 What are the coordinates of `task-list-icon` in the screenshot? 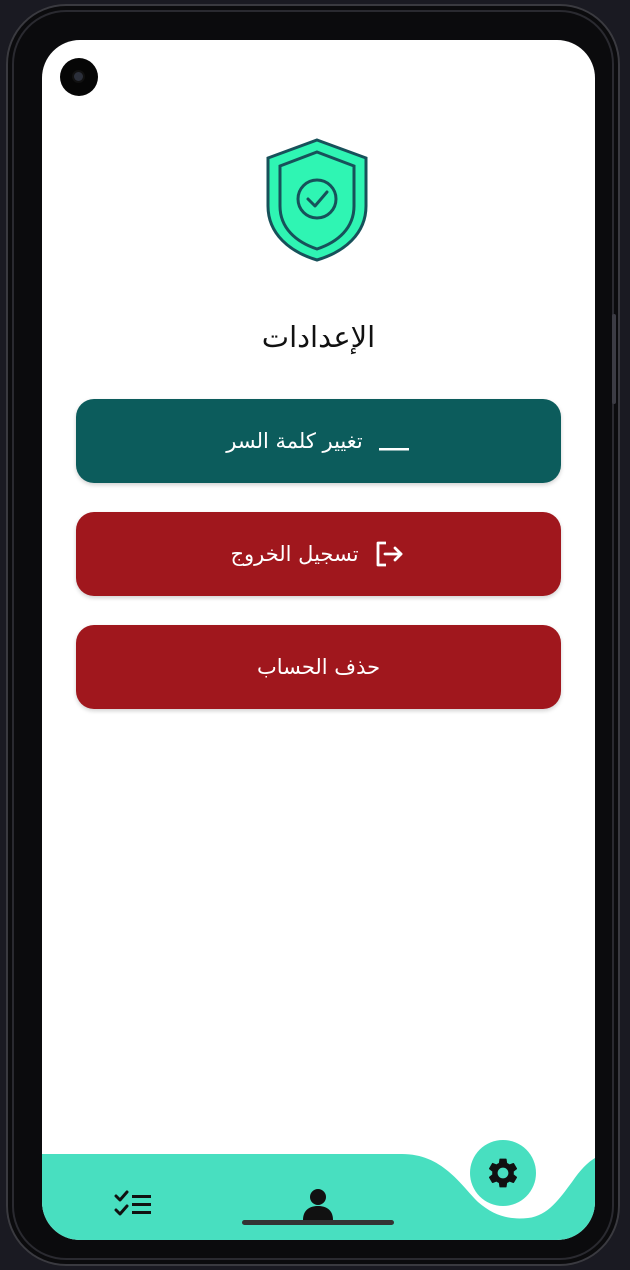 It's located at (132, 1203).